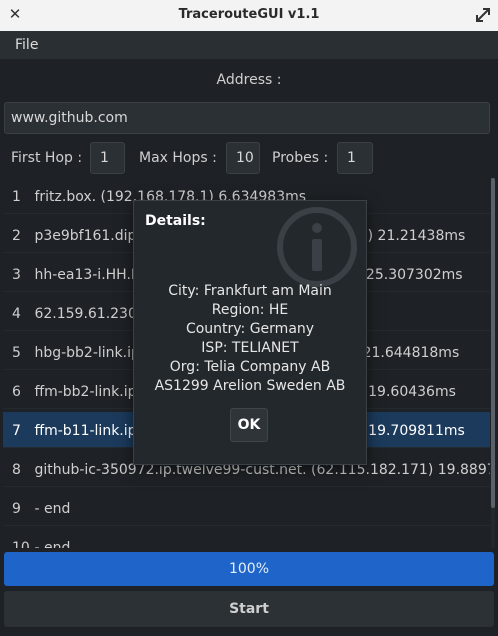 The width and height of the screenshot is (498, 636). I want to click on address-input: www.github.com, so click(247, 118).